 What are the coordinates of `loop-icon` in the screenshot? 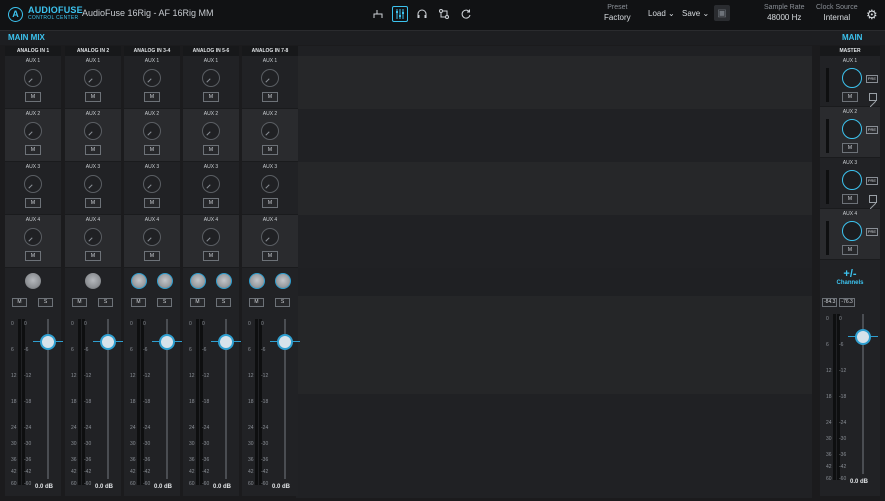 It's located at (466, 14).